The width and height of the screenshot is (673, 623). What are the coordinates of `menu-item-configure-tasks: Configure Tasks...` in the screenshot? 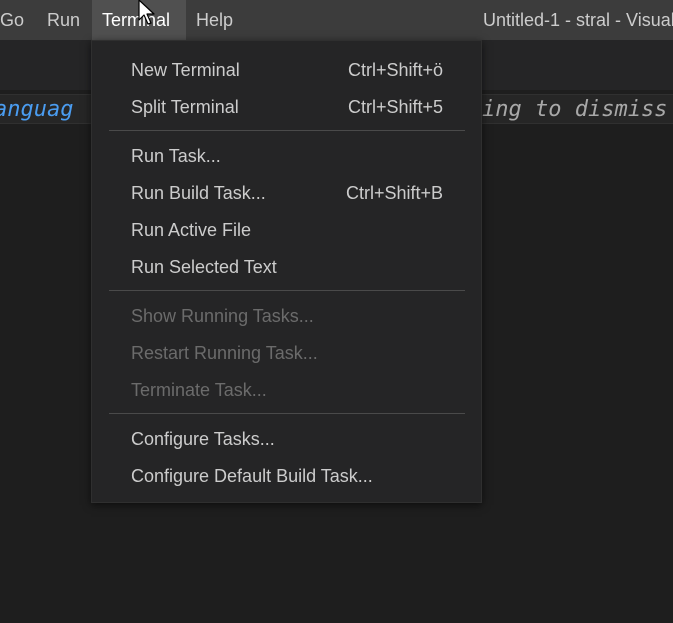 It's located at (286, 439).